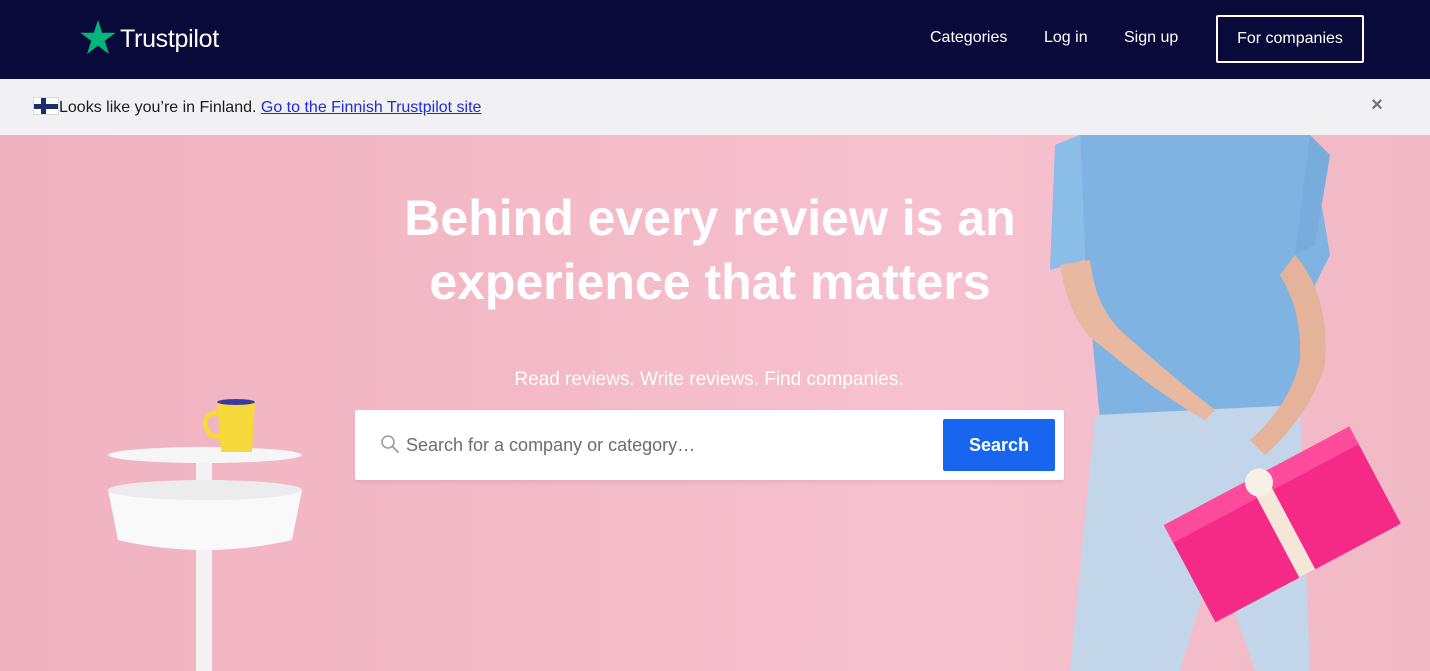  What do you see at coordinates (710, 282) in the screenshot?
I see `hero-title-line2: experience that matters` at bounding box center [710, 282].